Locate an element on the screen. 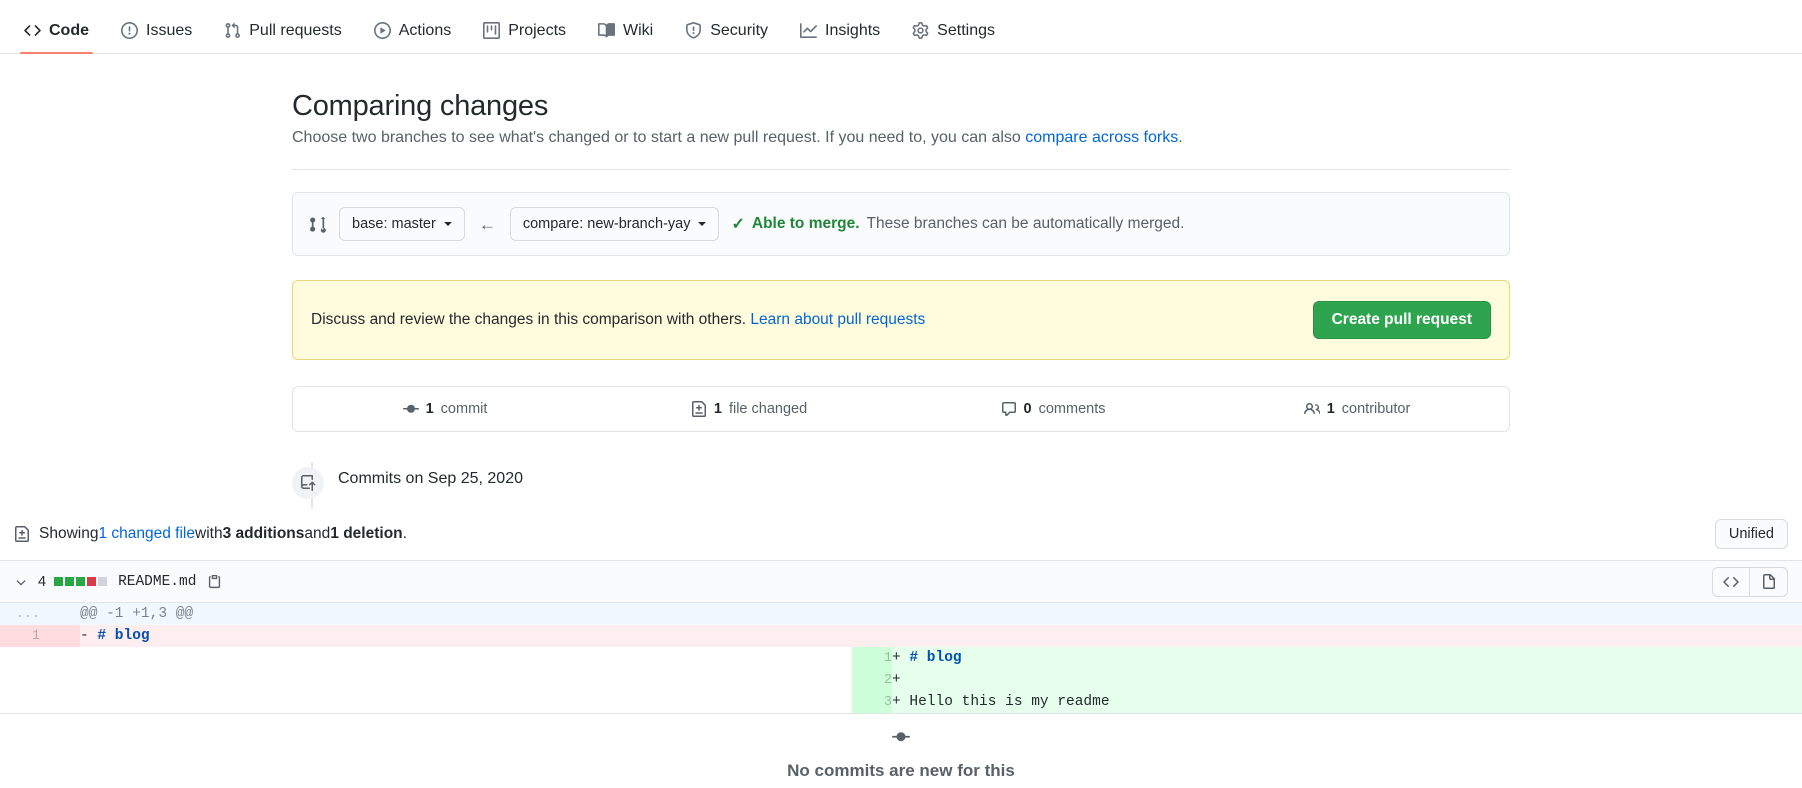 The width and height of the screenshot is (1802, 788). diffstat-block-neutral is located at coordinates (103, 581).